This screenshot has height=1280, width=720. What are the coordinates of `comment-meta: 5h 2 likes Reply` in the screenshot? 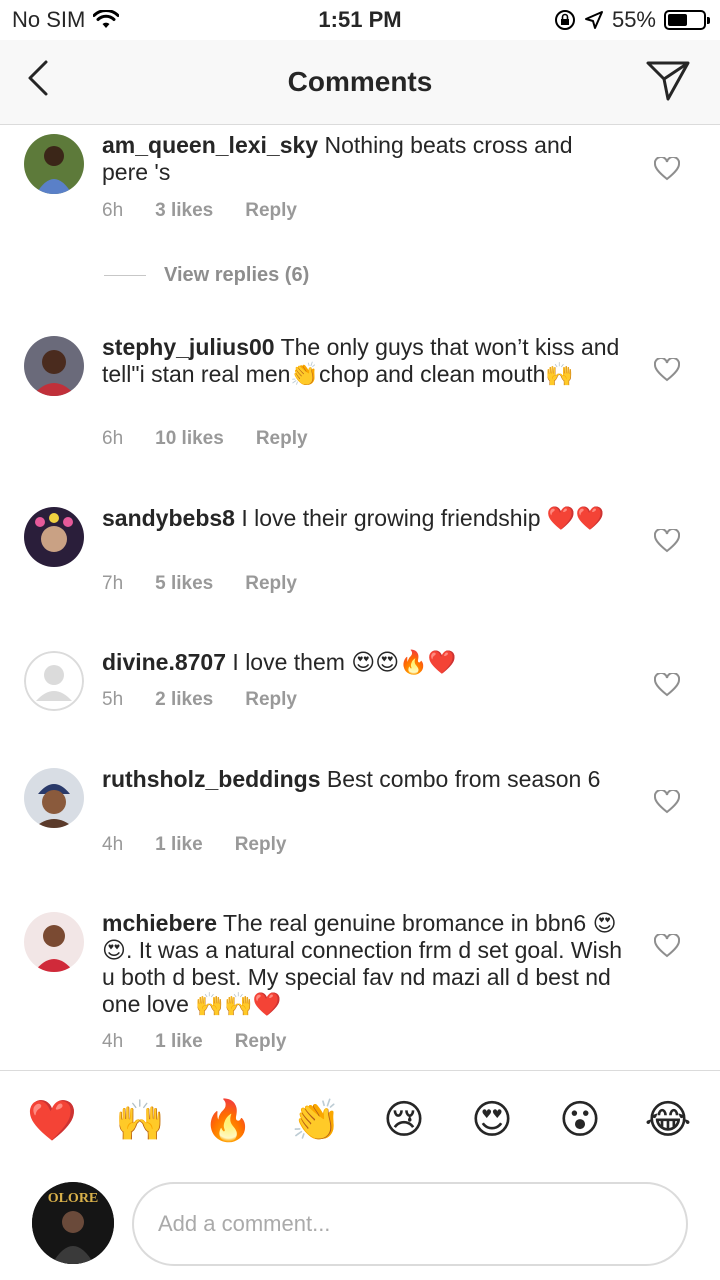 It's located at (199, 700).